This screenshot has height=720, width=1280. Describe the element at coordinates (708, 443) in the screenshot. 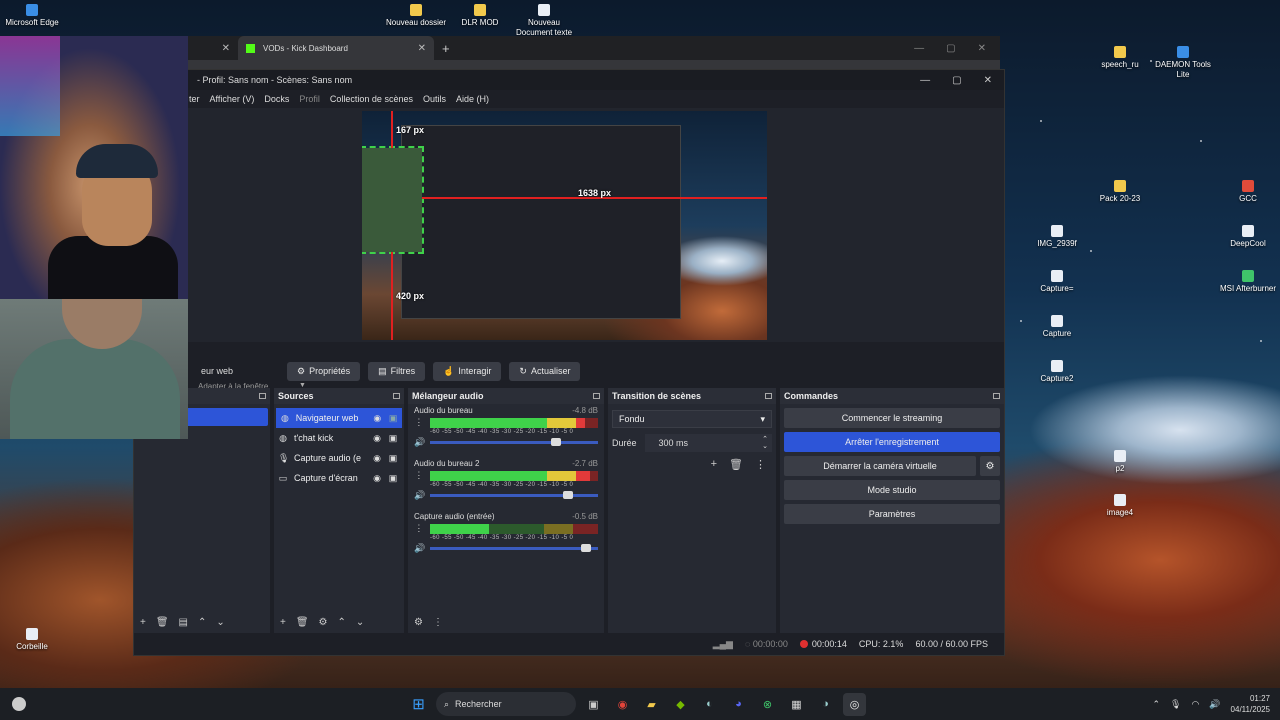

I see `duration-spinbox: 300 ms ⌃ ⌄` at that location.